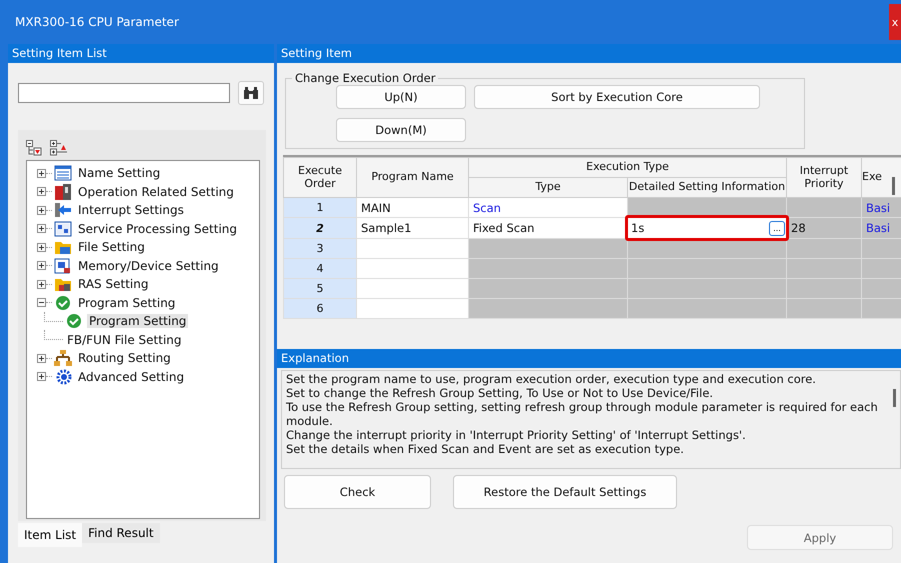 The height and width of the screenshot is (563, 901). What do you see at coordinates (485, 449) in the screenshot?
I see `explanation-text: Set the details when Fixed Scan and Event are set as execution type.` at bounding box center [485, 449].